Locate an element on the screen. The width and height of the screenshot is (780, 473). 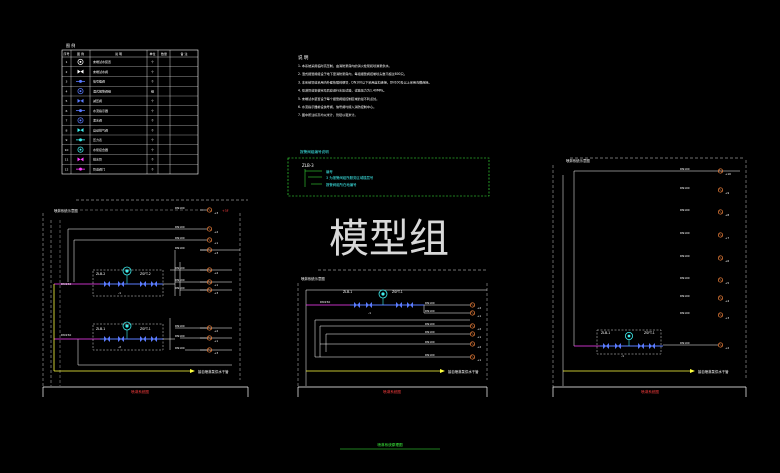
legend-row-label: 泄水阀 is located at coordinates (97, 120).